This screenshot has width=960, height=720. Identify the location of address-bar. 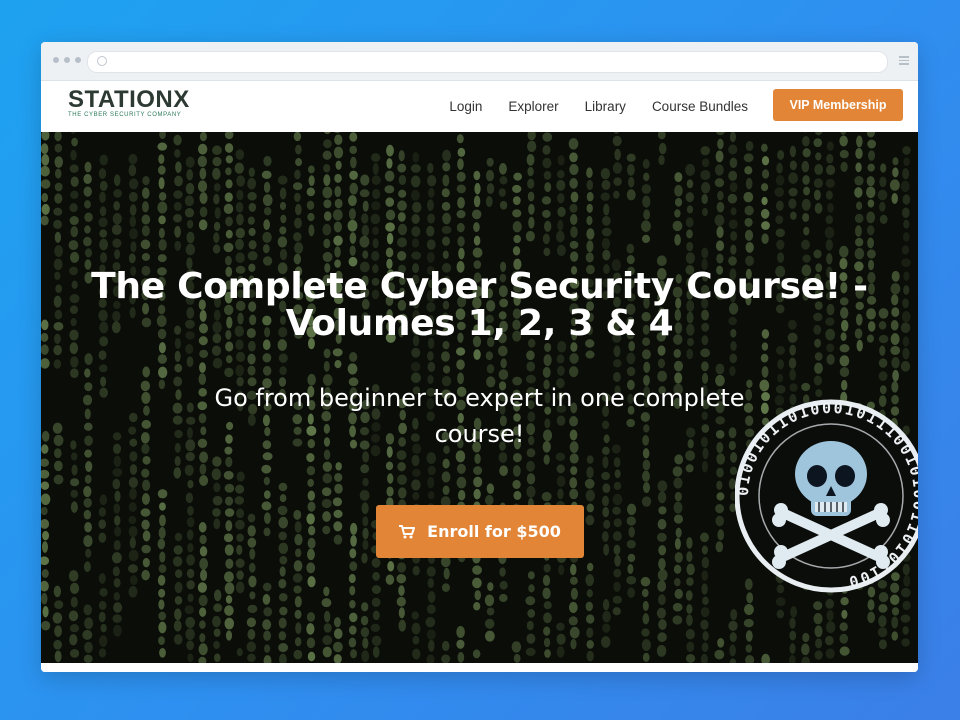
(487, 62).